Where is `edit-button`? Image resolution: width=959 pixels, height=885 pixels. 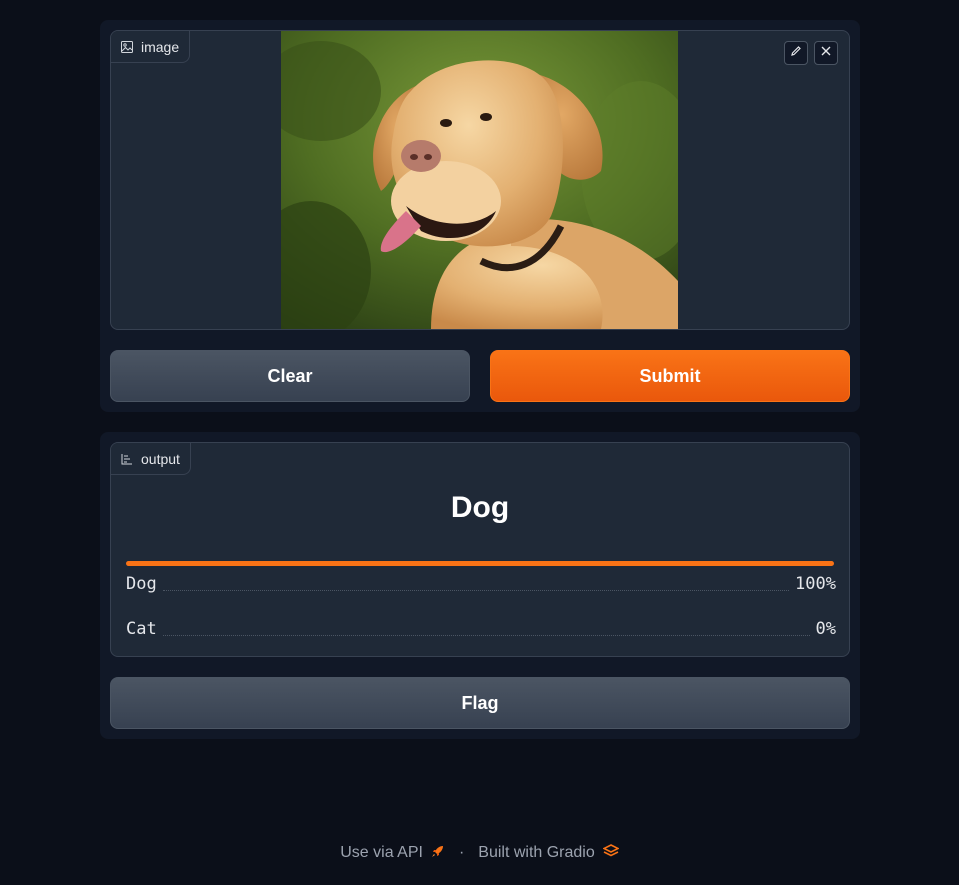 edit-button is located at coordinates (796, 53).